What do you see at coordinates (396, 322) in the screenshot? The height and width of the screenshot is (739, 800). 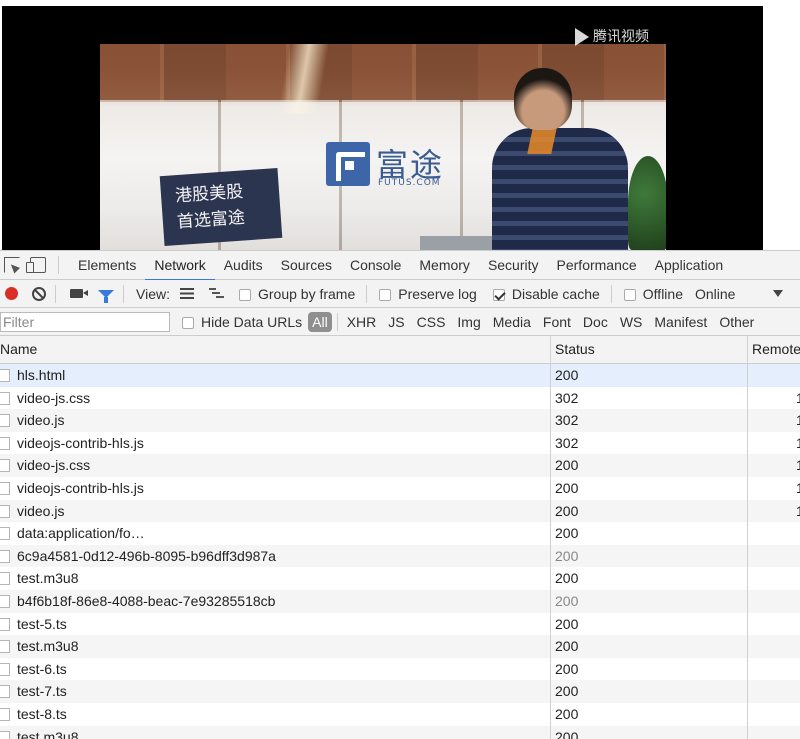 I see `filter-type-js: JS` at bounding box center [396, 322].